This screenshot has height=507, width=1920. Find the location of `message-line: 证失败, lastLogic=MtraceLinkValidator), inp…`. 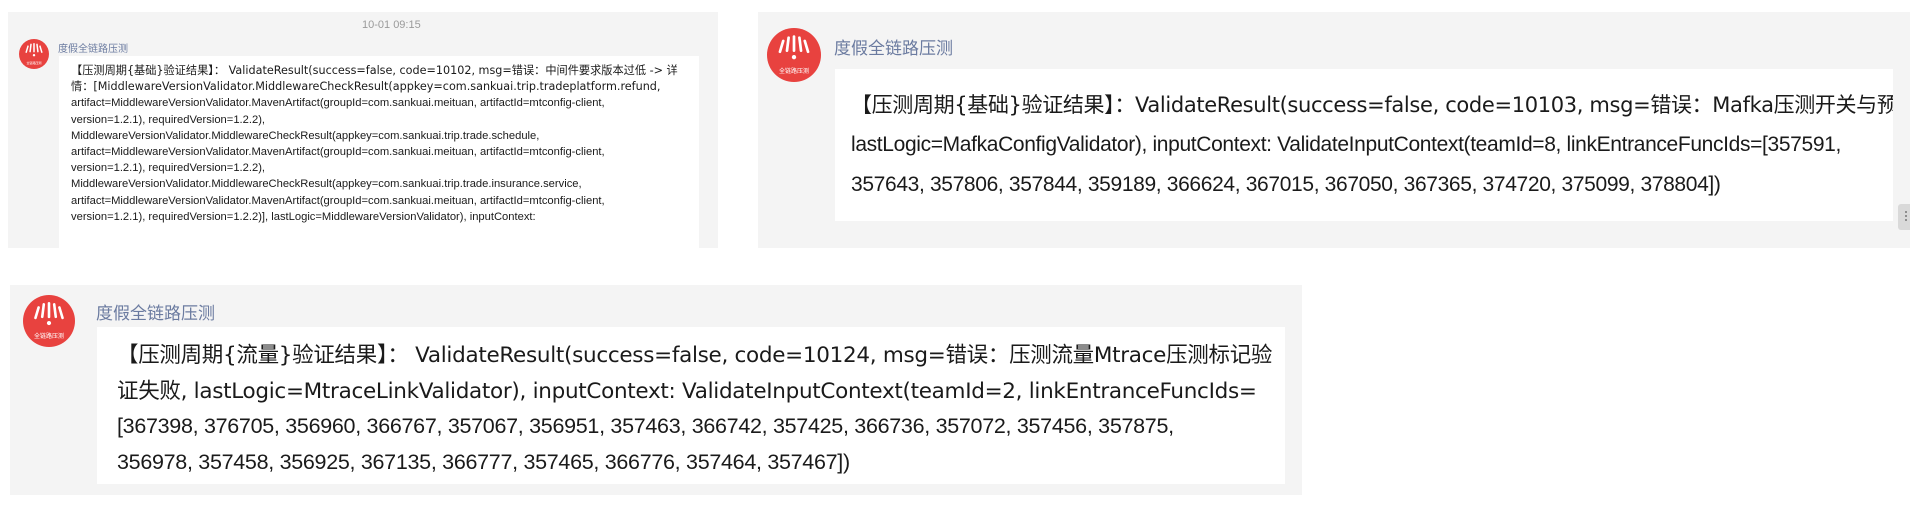

message-line: 证失败, lastLogic=MtraceLinkValidator), inp… is located at coordinates (687, 391).